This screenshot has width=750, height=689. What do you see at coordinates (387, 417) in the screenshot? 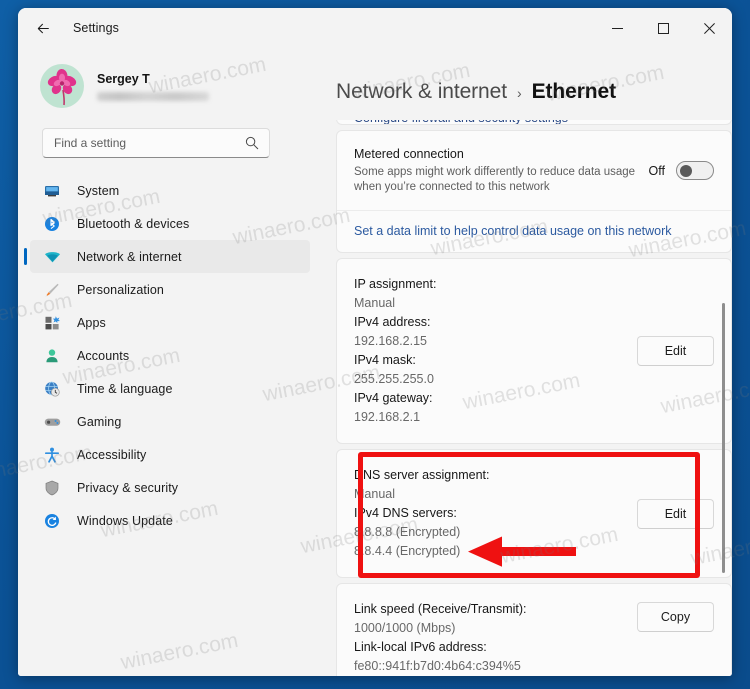
I see `property-value: 192.168.2.1` at bounding box center [387, 417].